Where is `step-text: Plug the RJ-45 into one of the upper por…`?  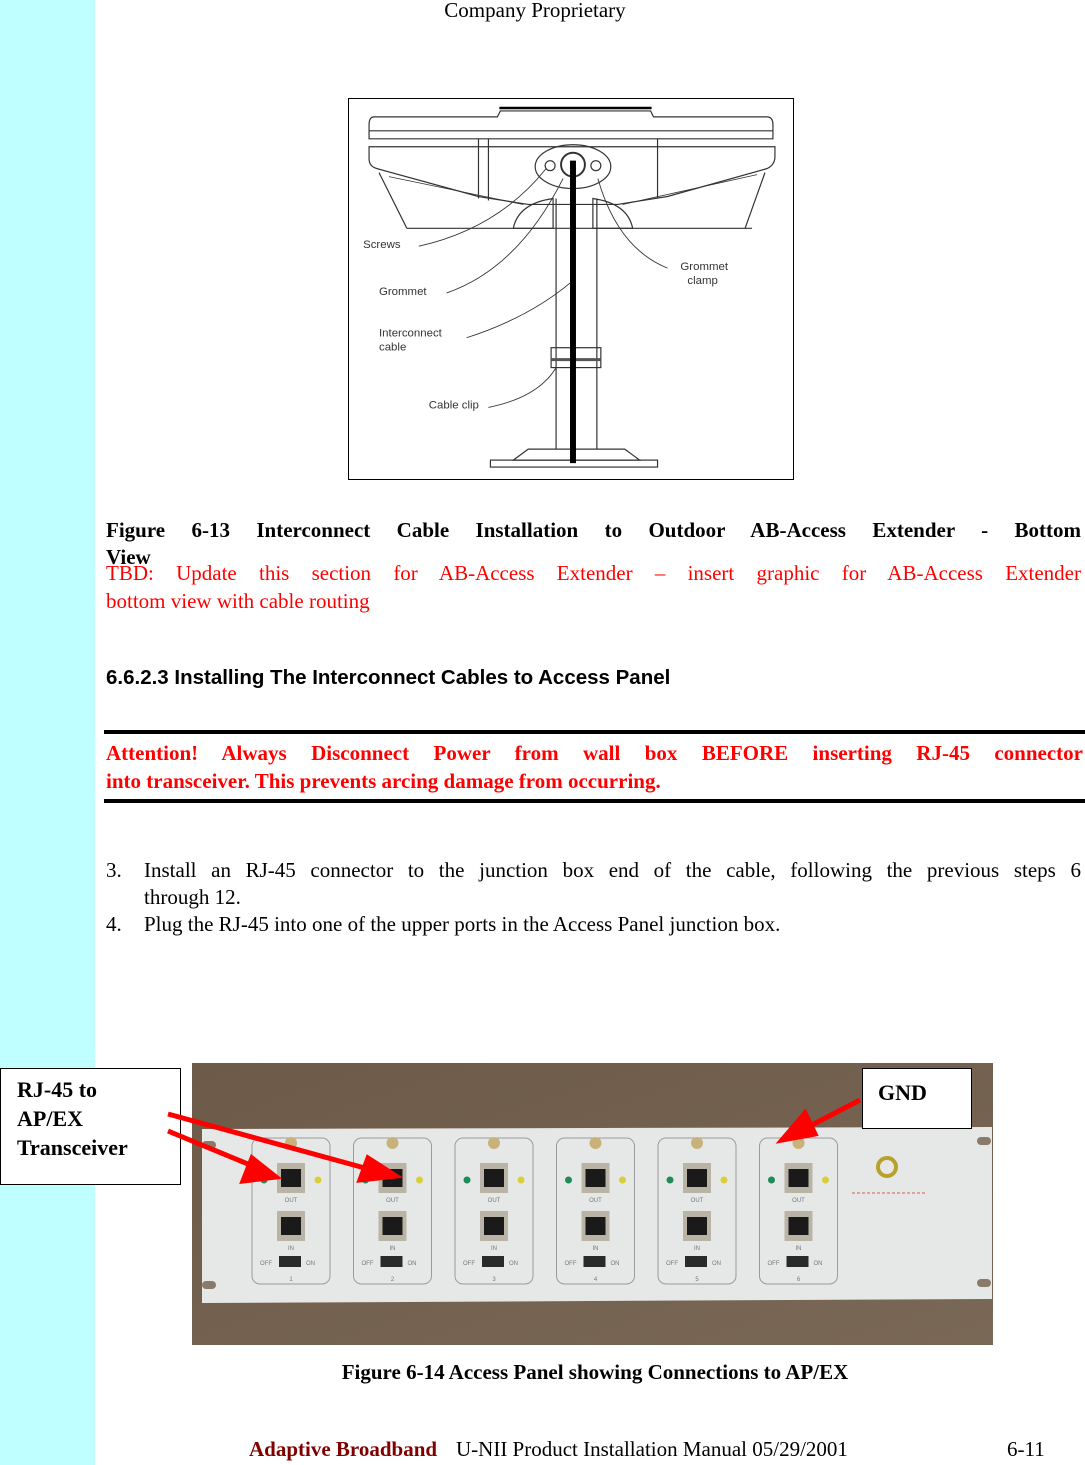
step-text: Plug the RJ-45 into one of the upper por… is located at coordinates (462, 924).